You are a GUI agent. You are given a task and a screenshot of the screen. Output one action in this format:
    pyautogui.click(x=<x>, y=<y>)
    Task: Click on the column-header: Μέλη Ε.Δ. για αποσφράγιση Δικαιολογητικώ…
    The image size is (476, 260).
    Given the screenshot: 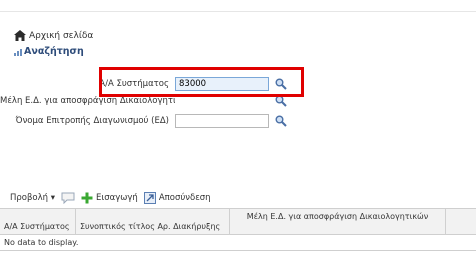 What is the action you would take?
    pyautogui.click(x=338, y=222)
    